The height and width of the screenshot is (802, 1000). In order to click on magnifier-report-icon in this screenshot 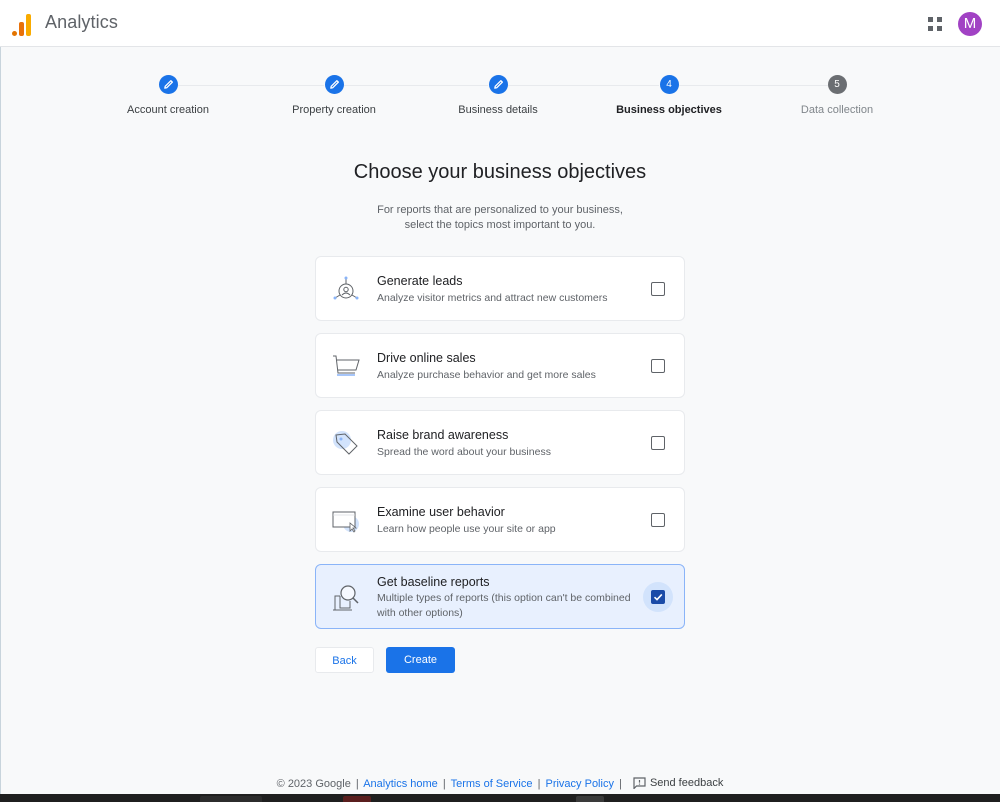, I will do `click(346, 598)`.